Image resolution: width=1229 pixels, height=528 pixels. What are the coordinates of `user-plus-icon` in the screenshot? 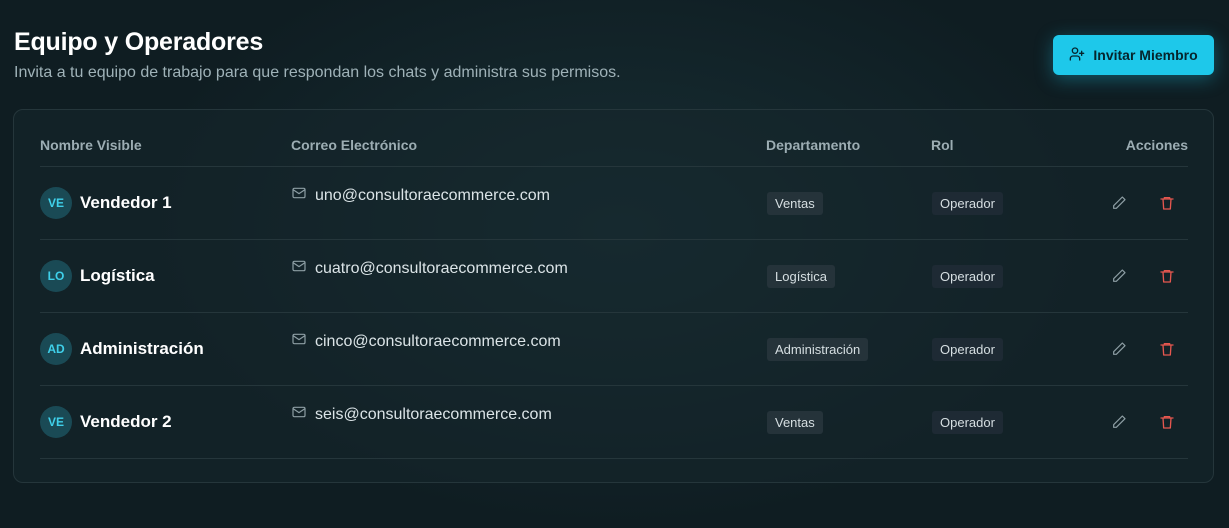 It's located at (1077, 55).